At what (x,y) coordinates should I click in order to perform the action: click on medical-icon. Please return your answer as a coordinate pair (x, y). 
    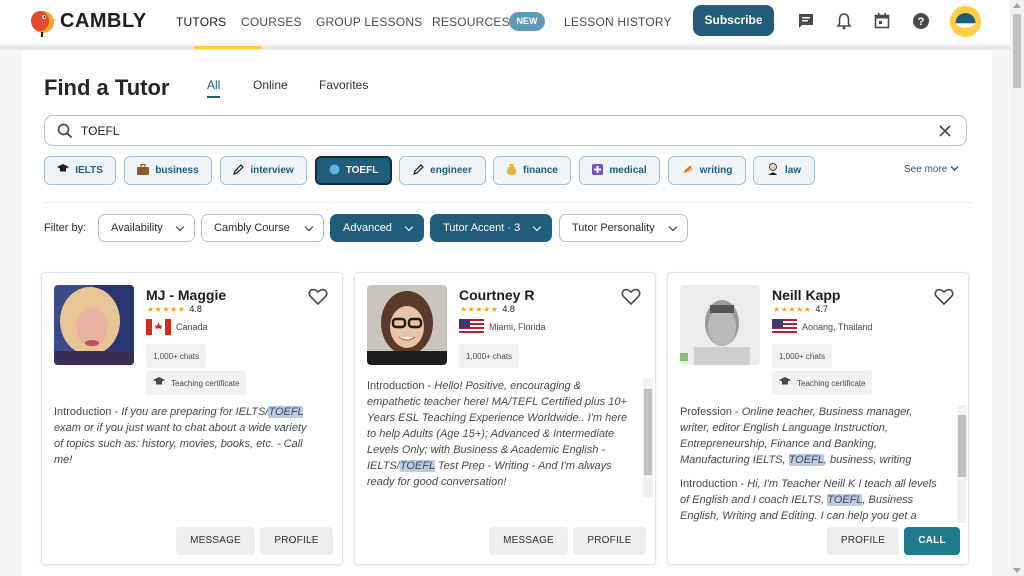
    Looking at the image, I should click on (598, 170).